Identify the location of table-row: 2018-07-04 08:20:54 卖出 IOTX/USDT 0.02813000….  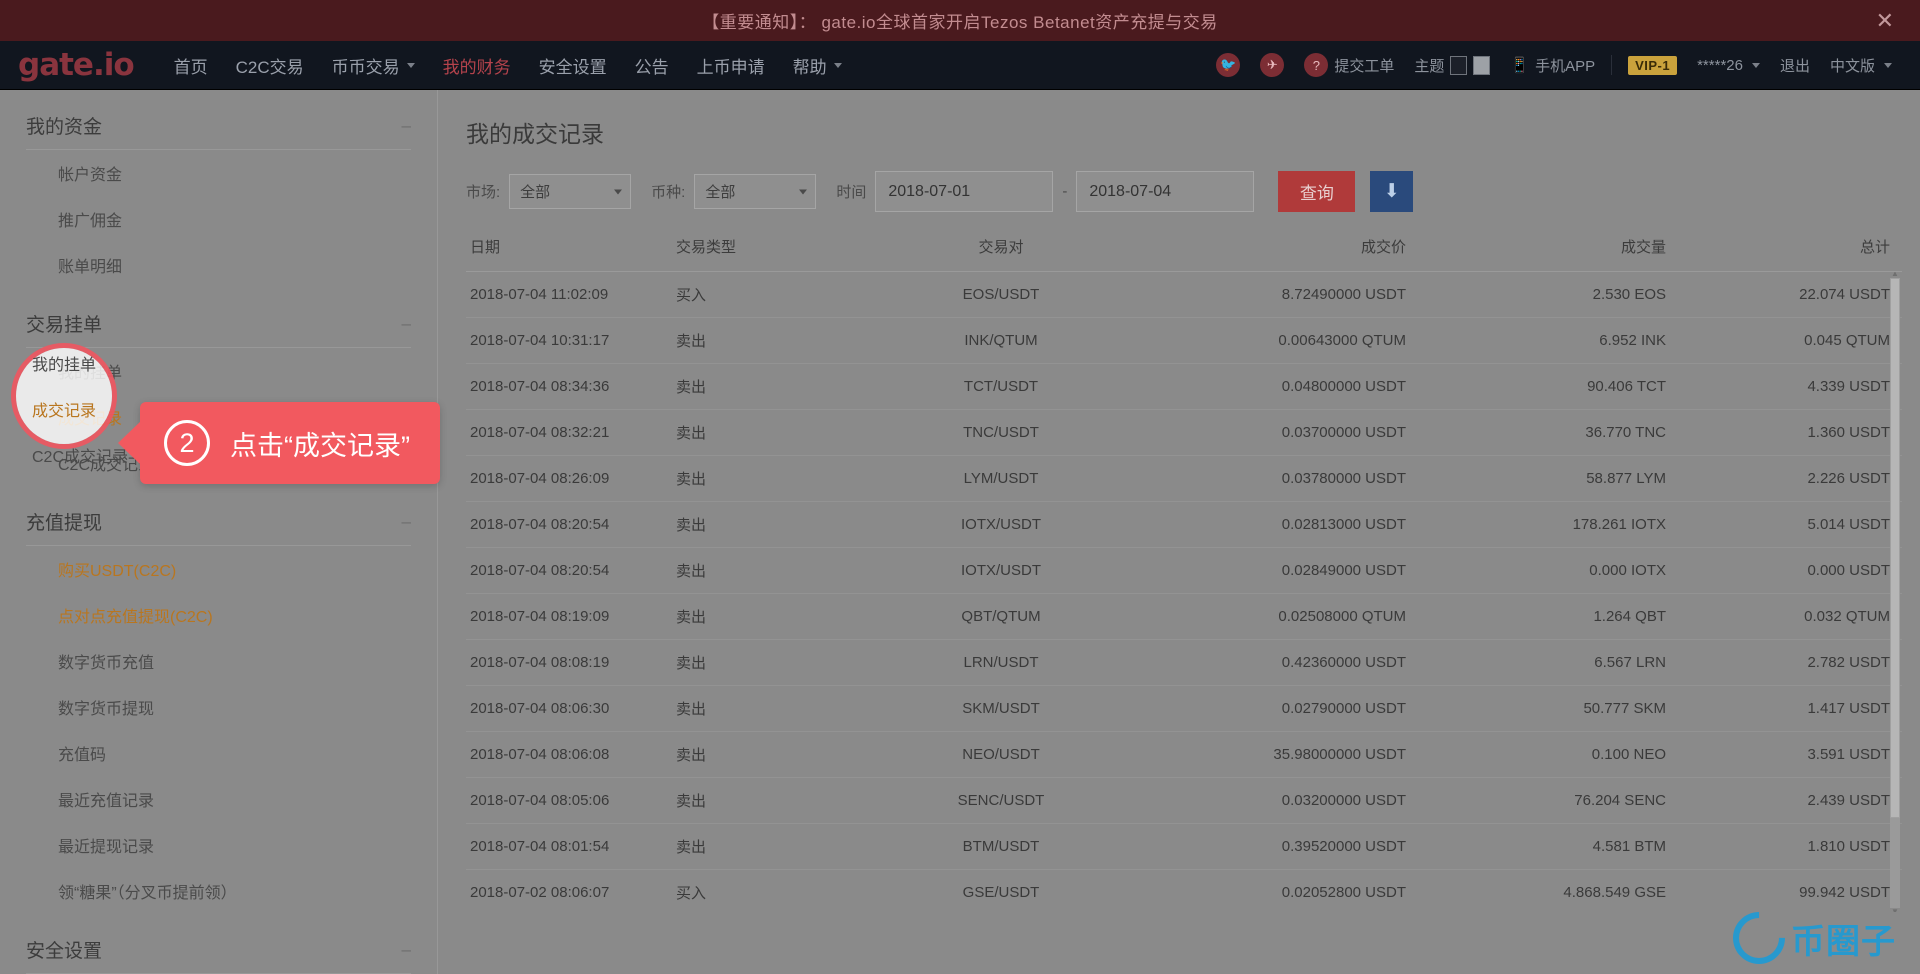
(1184, 524).